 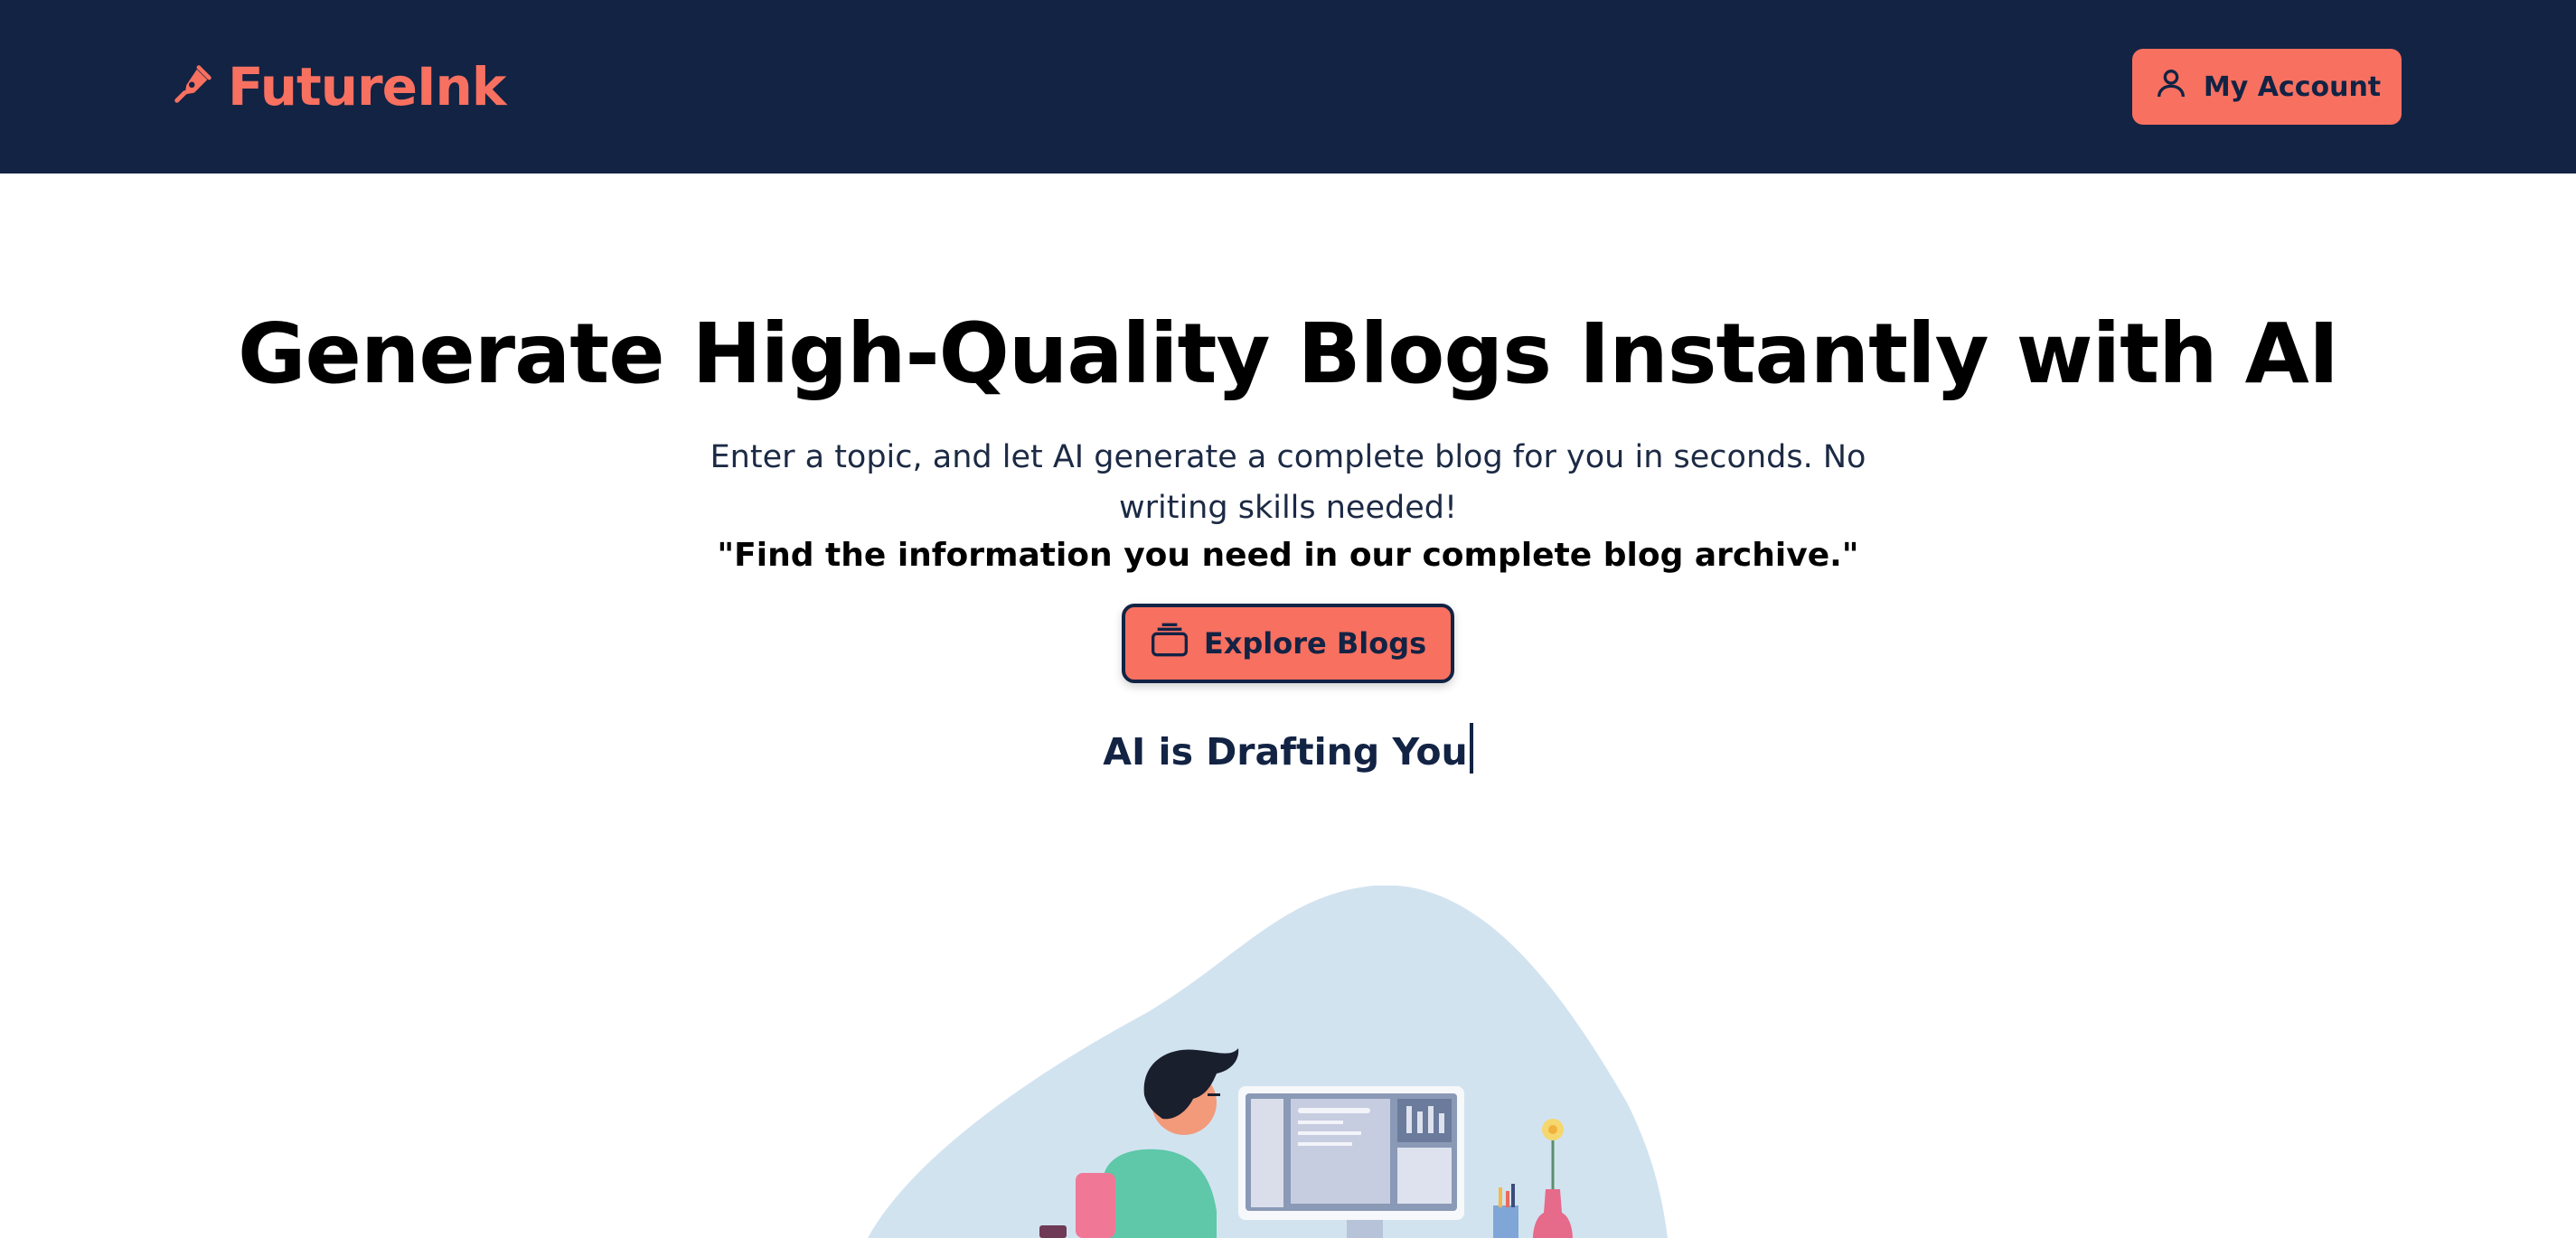 I want to click on user-icon, so click(x=2171, y=86).